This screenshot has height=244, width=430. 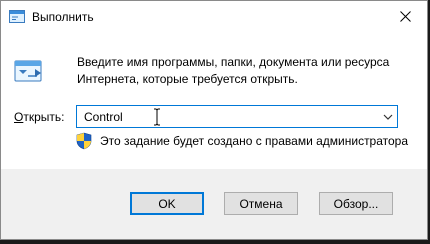 I want to click on chevron-down-icon, so click(x=388, y=117).